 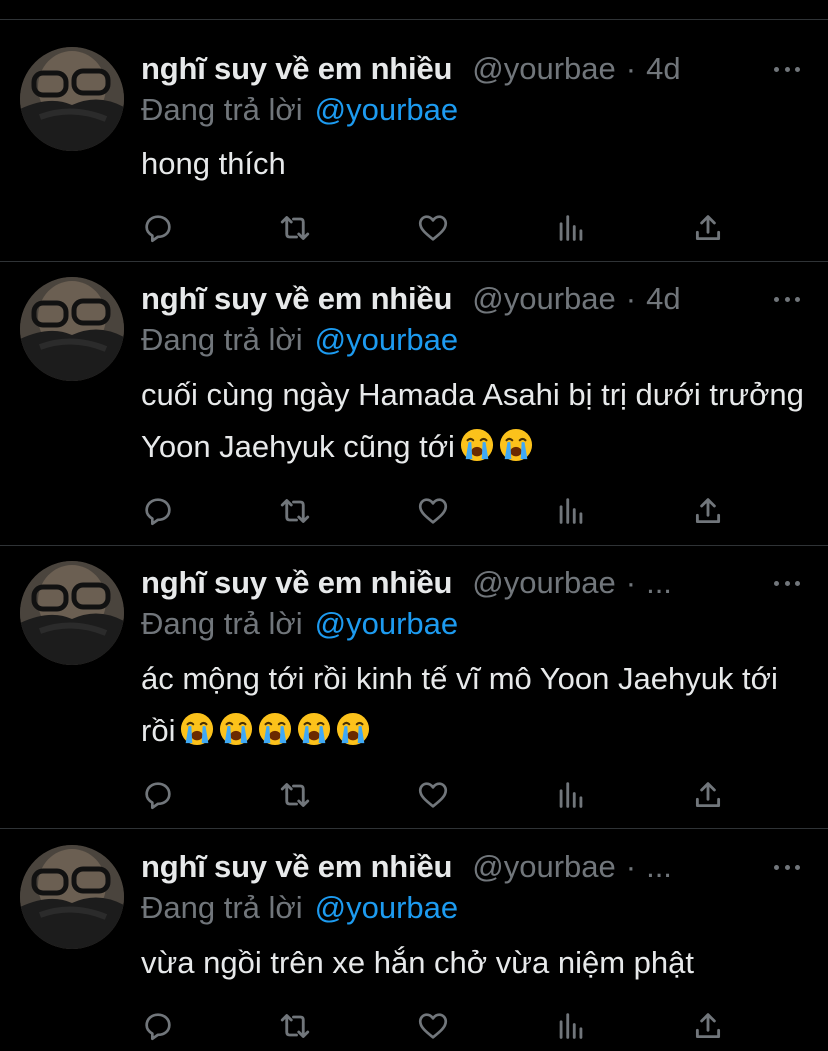 What do you see at coordinates (213, 163) in the screenshot?
I see `tweet-text-content: hong thích` at bounding box center [213, 163].